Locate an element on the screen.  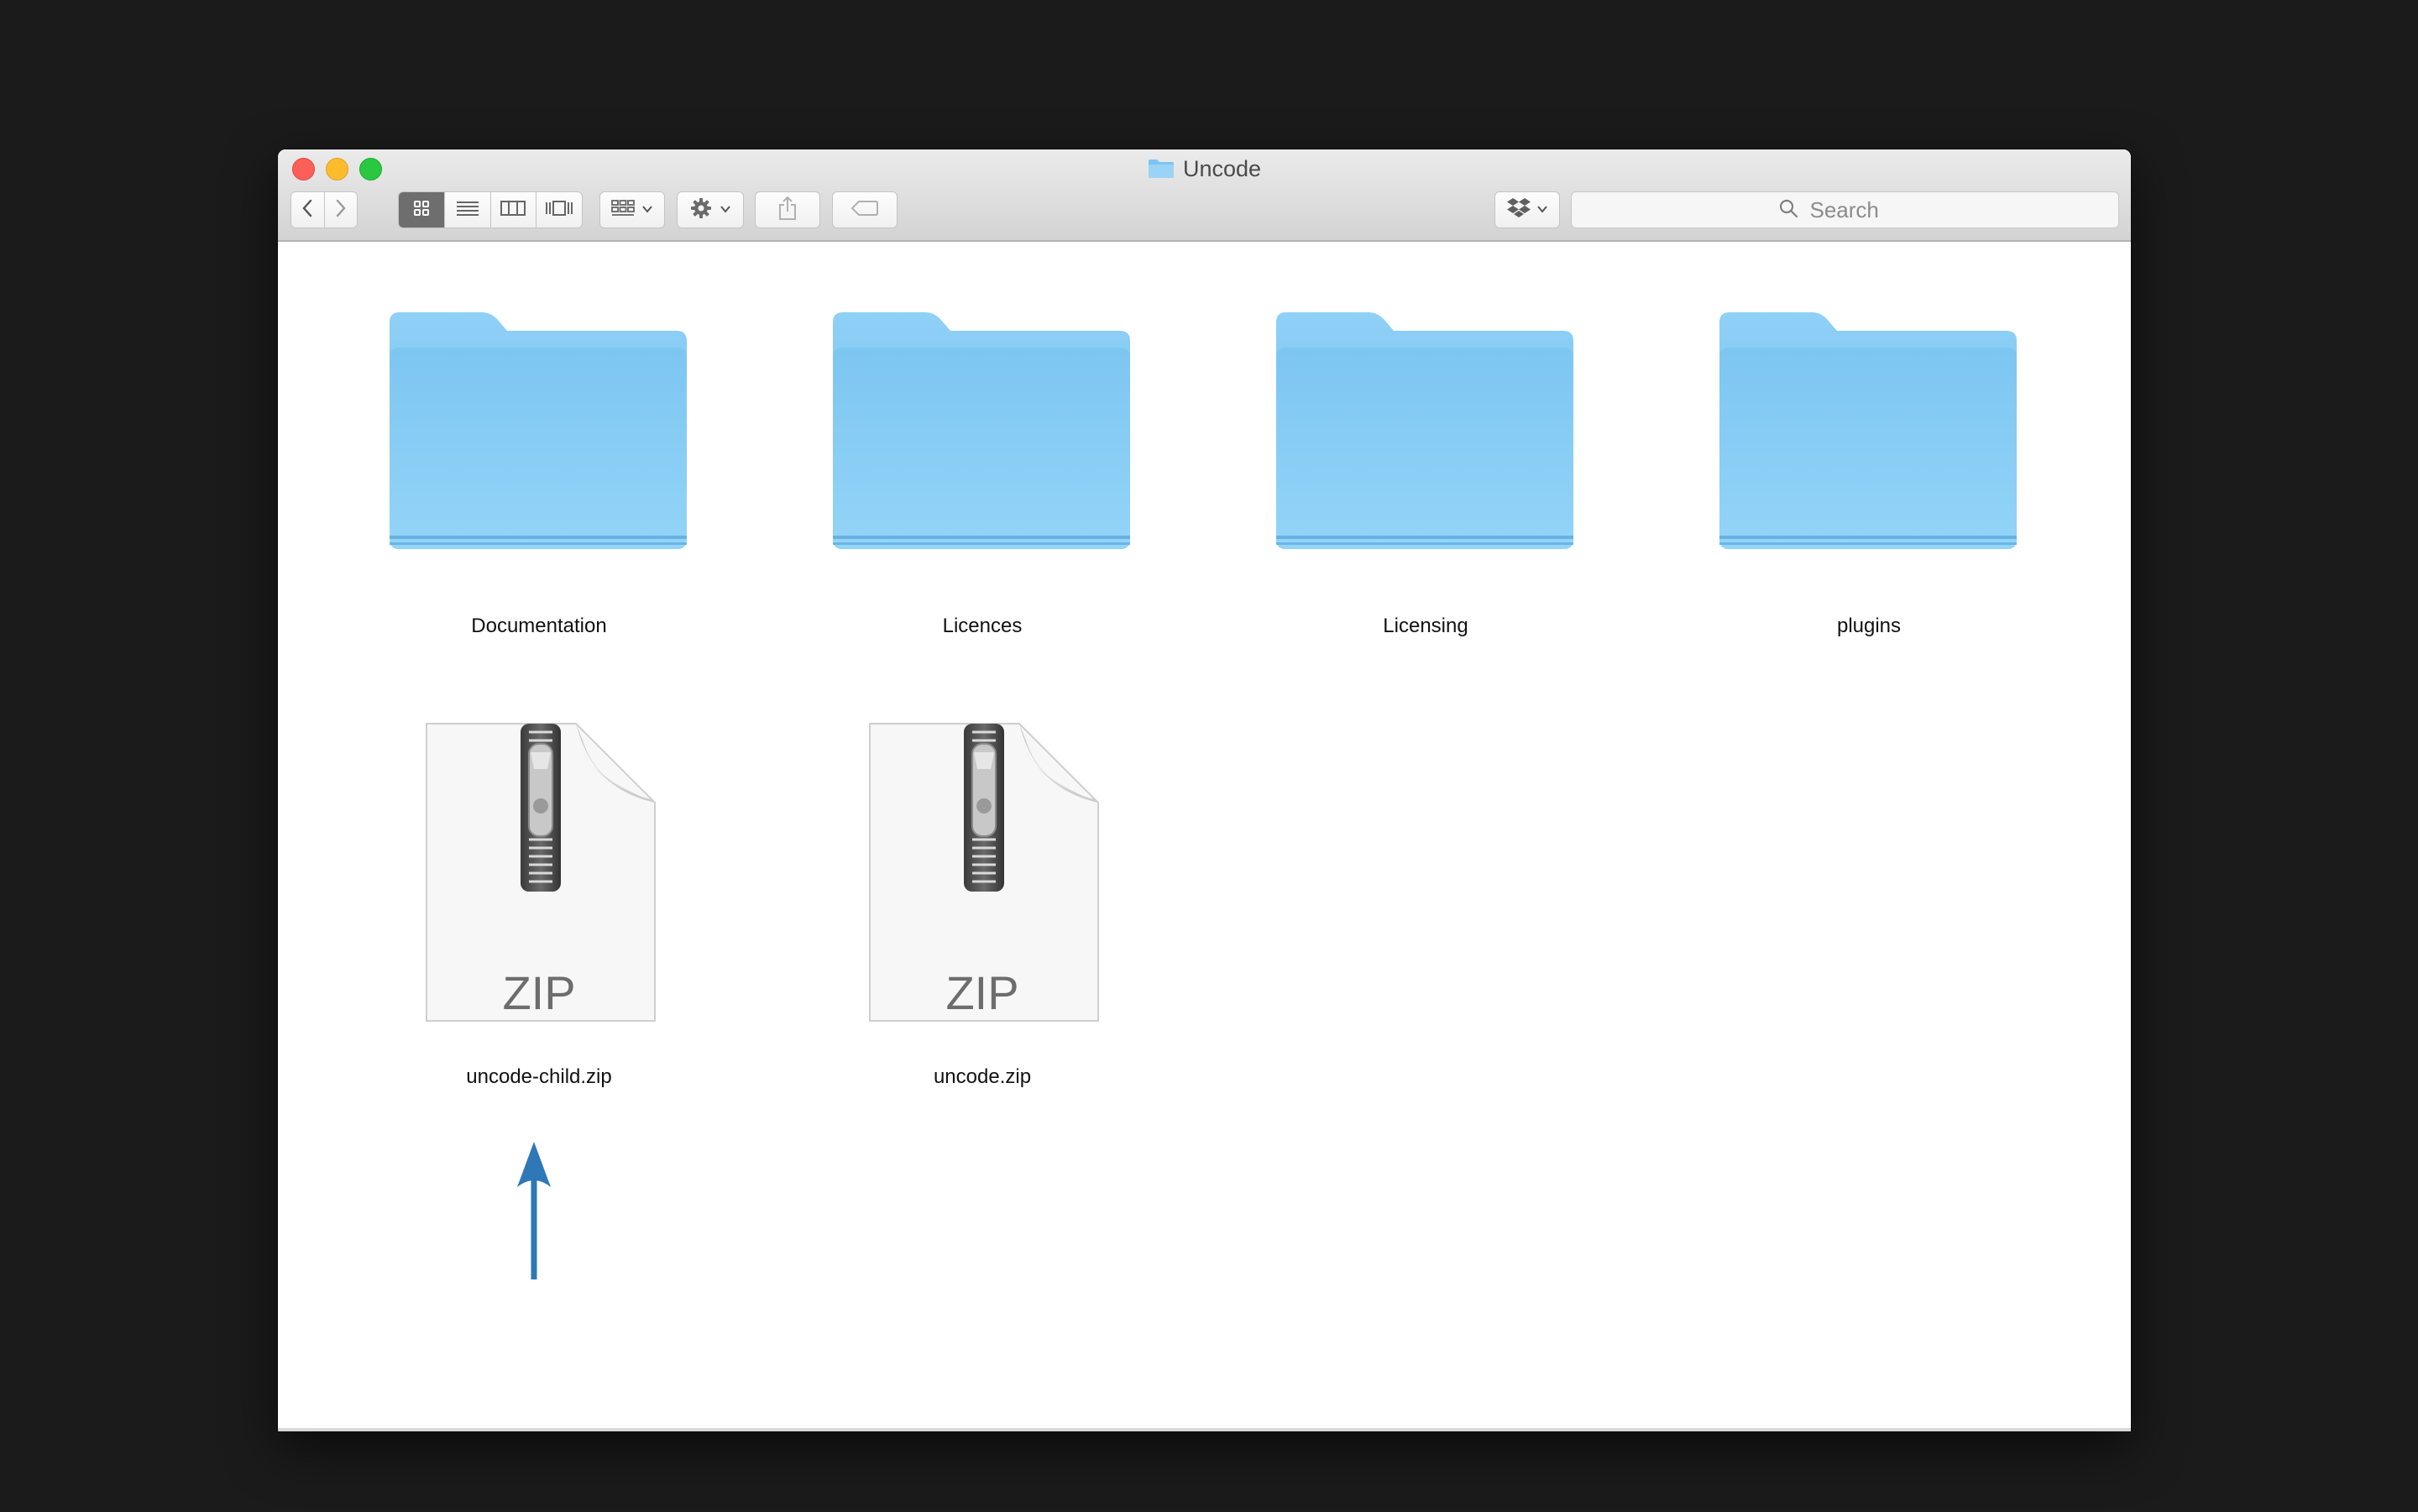
tag-button is located at coordinates (865, 209).